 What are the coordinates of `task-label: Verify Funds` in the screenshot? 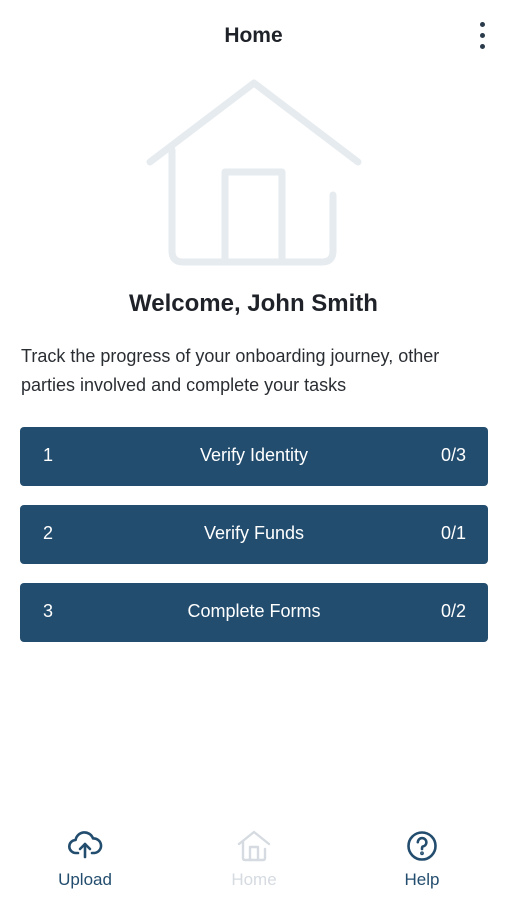 It's located at (254, 533).